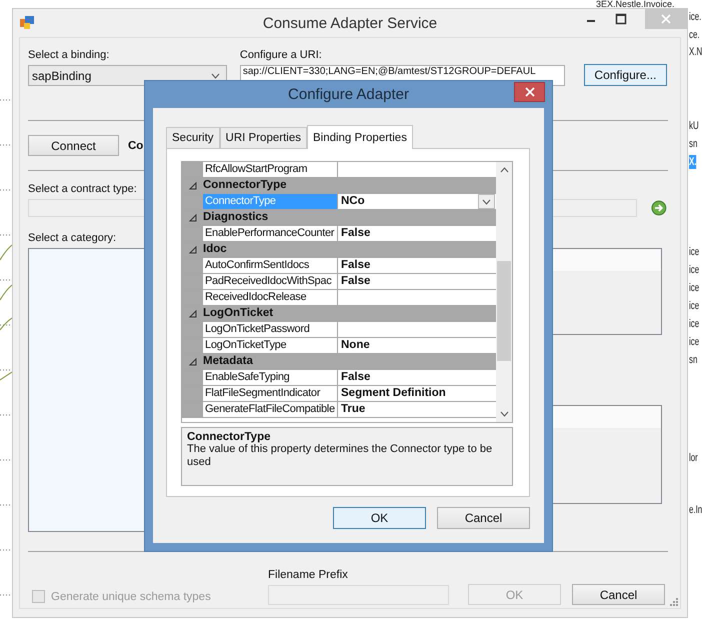 This screenshot has width=702, height=632. What do you see at coordinates (339, 314) in the screenshot?
I see `category-row: LogOnTicket` at bounding box center [339, 314].